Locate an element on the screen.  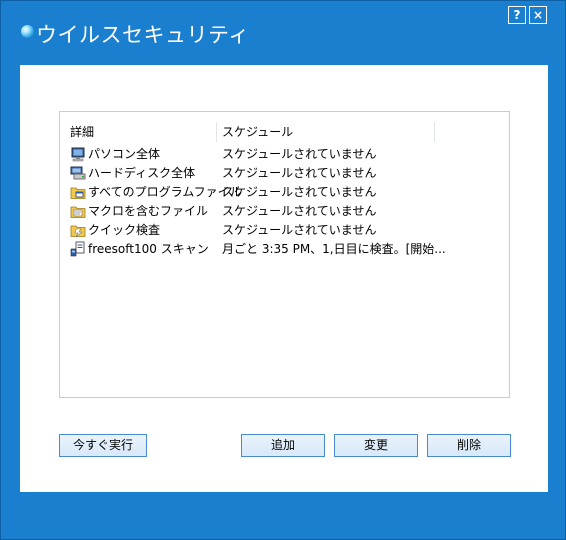
list-item: クイック検査 スケジュールされていません is located at coordinates (284, 230).